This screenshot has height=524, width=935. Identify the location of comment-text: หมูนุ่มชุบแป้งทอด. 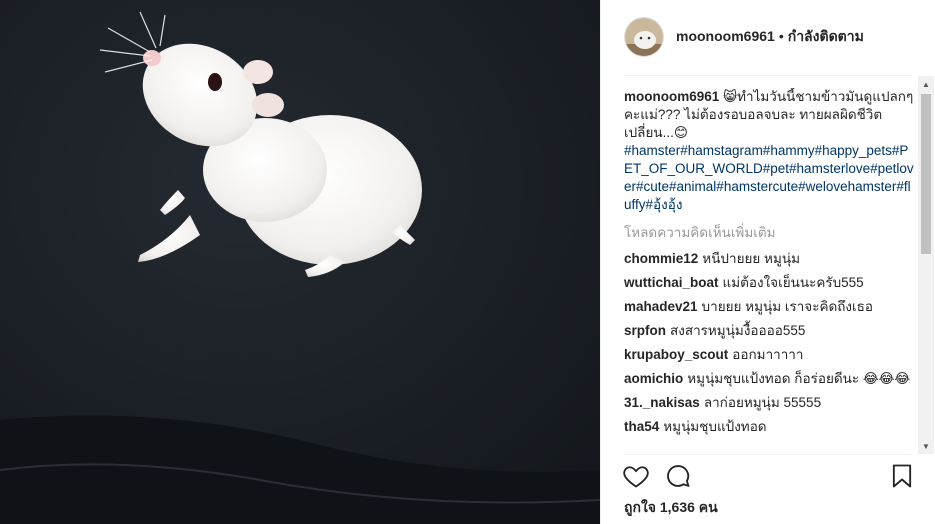
(715, 426).